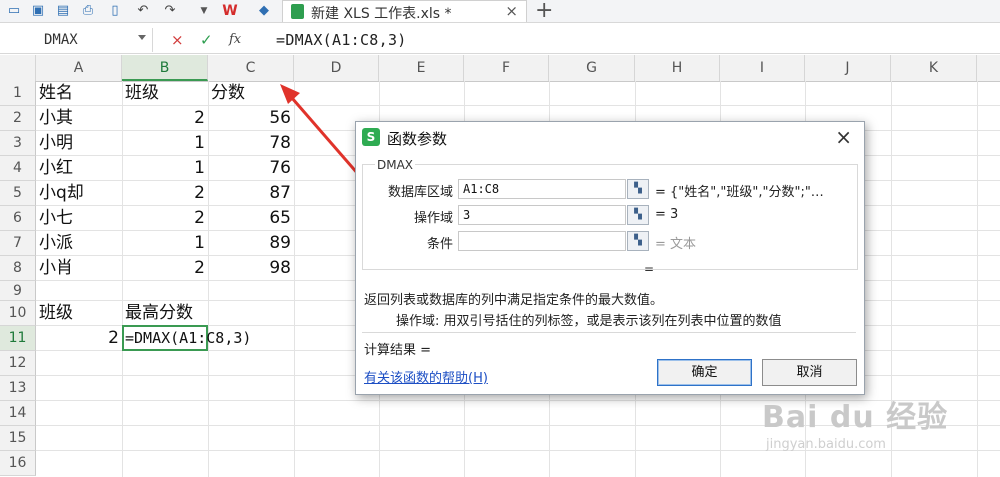  Describe the element at coordinates (143, 11) in the screenshot. I see `undo-icon: ↶` at that location.